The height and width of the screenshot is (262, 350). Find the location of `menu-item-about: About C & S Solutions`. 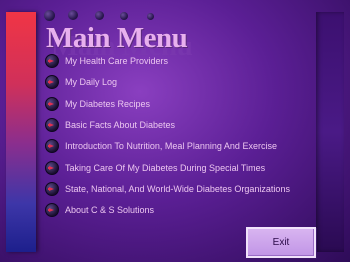

menu-item-about: About C & S Solutions is located at coordinates (99, 210).